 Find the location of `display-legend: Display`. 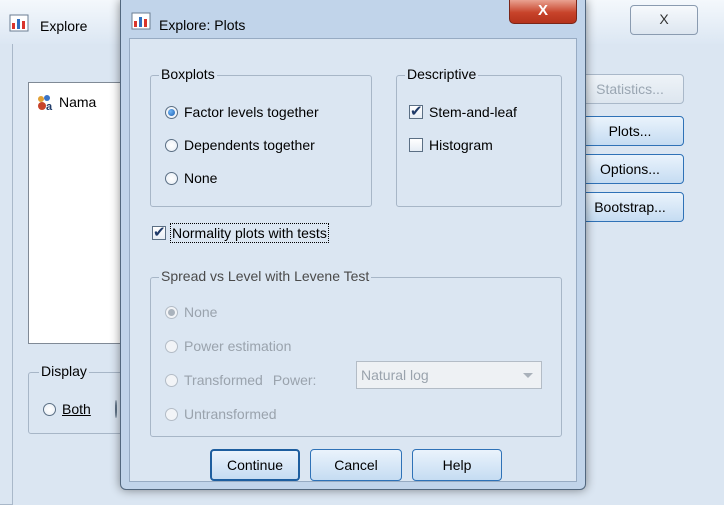

display-legend: Display is located at coordinates (64, 371).